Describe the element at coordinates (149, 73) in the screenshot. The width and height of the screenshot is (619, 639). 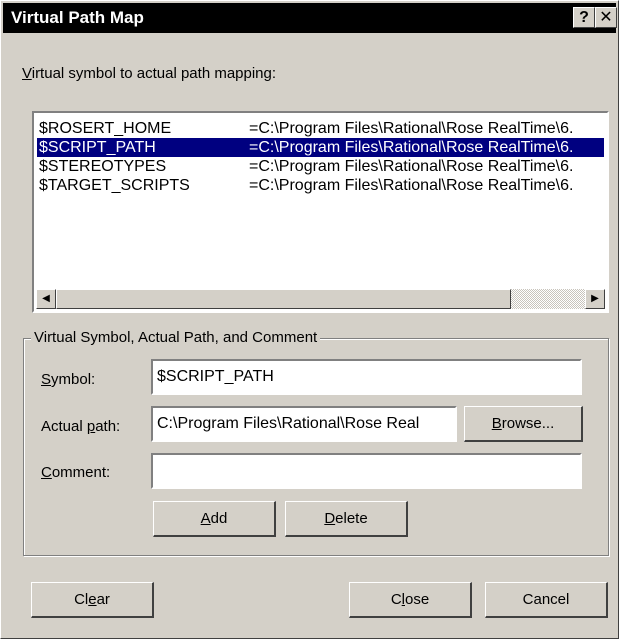
I see `mapping-list-label: Virtual symbol to actual path mapping:` at that location.